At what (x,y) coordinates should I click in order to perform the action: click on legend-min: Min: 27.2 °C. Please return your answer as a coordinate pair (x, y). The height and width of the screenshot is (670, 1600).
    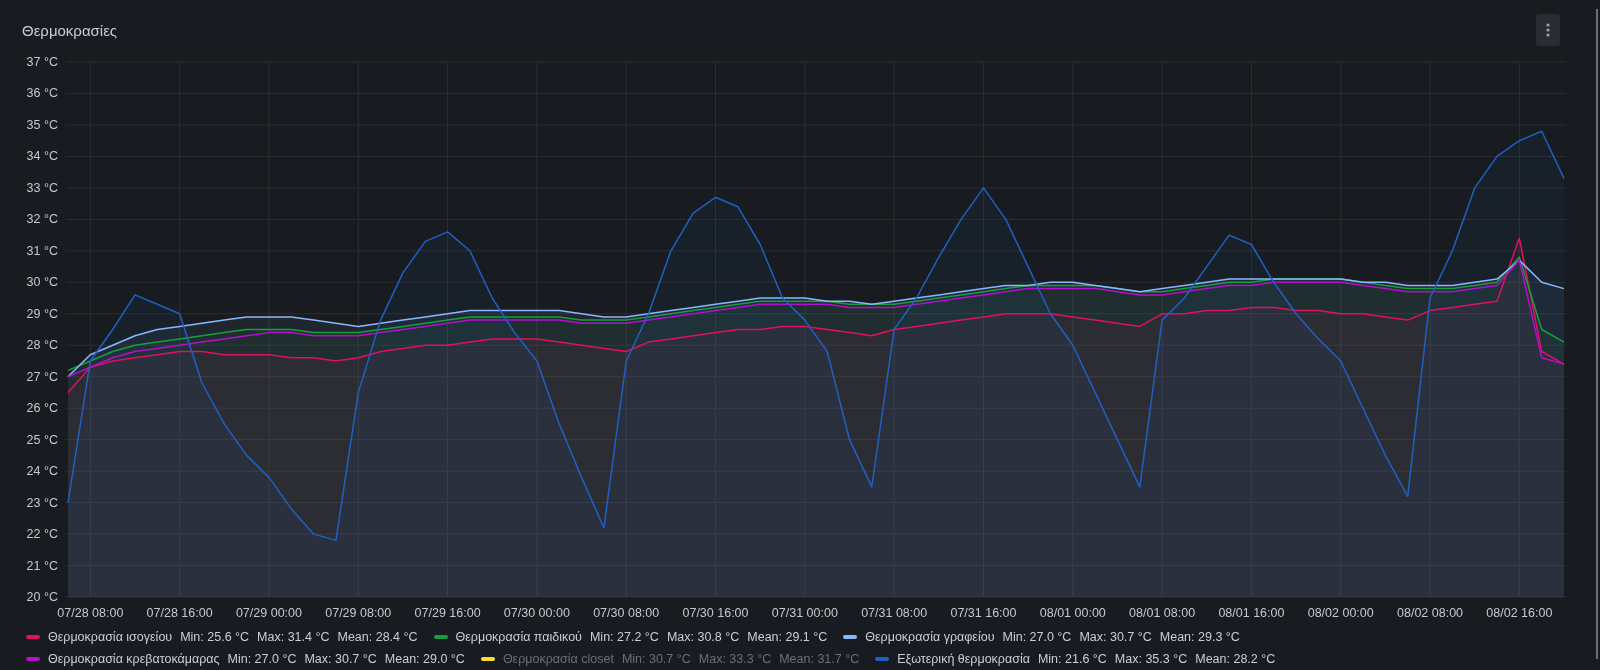
    Looking at the image, I should click on (624, 637).